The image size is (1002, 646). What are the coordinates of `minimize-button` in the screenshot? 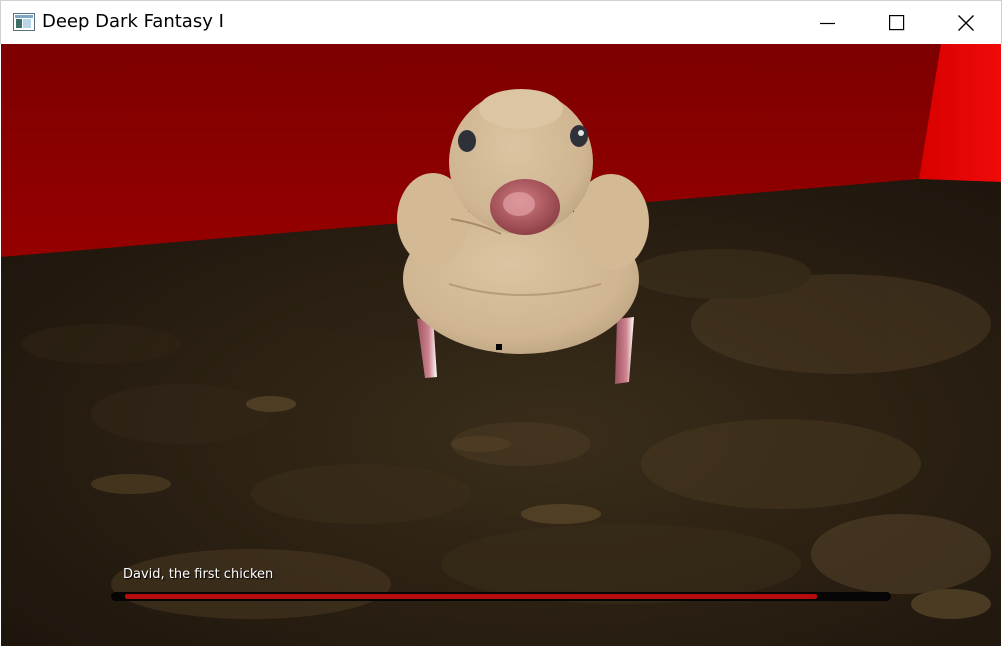 It's located at (828, 23).